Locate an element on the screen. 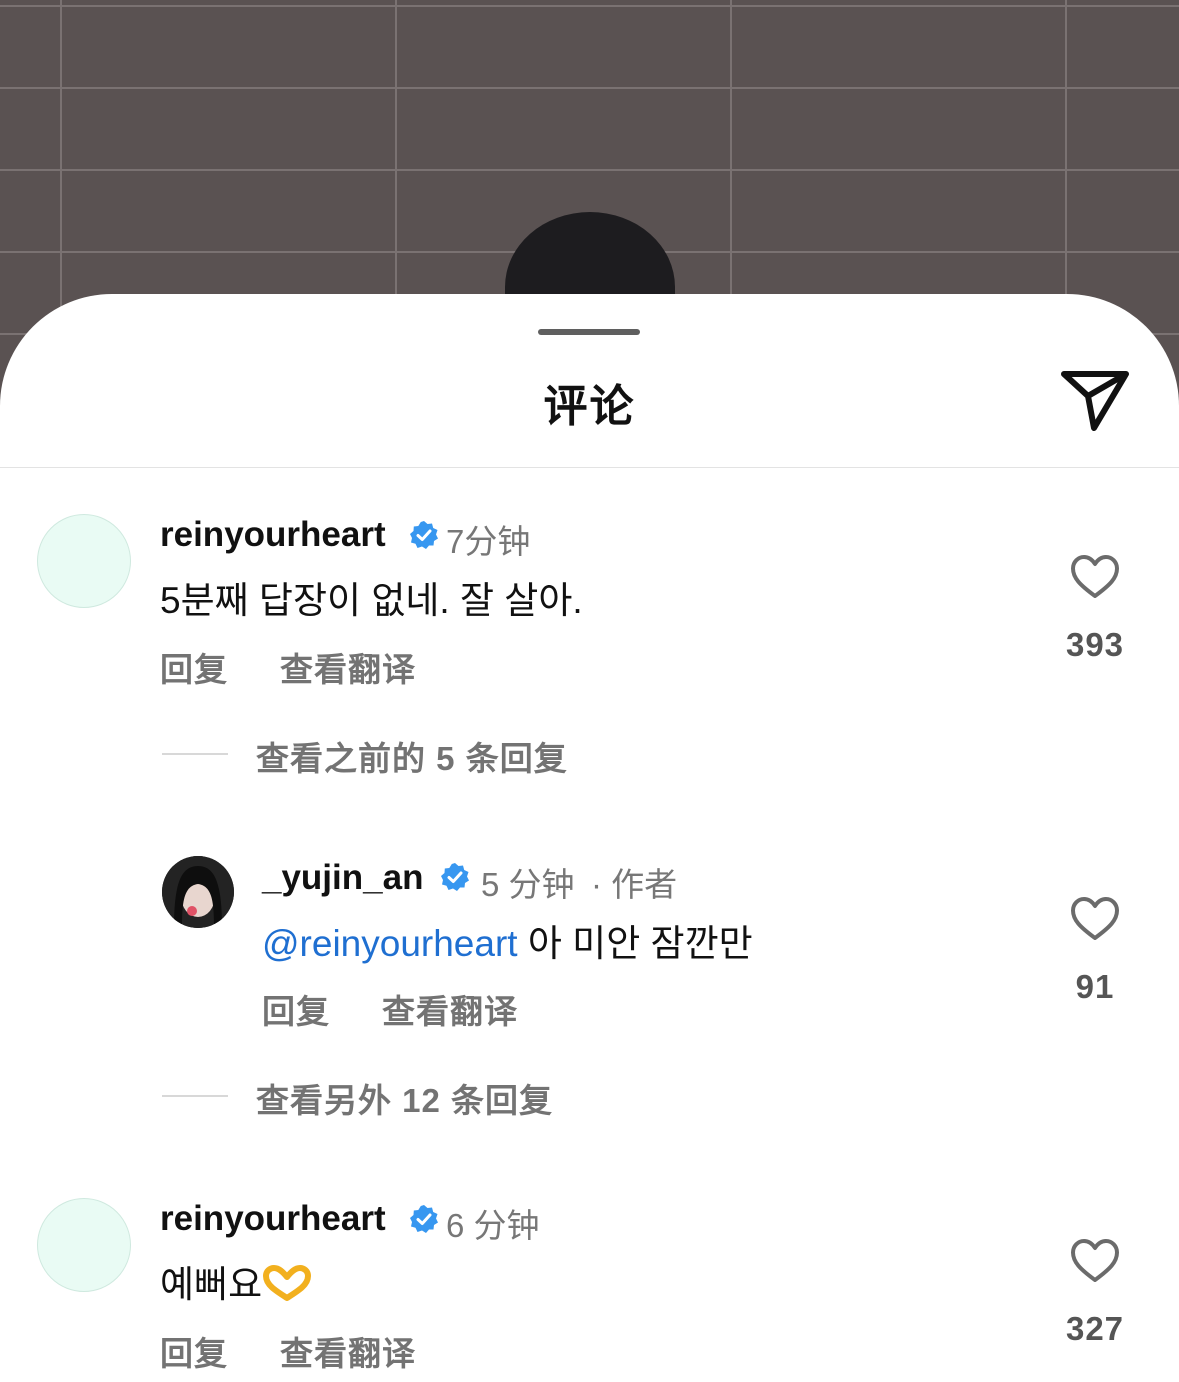  comment-text-body: 예뻐요 is located at coordinates (211, 1284).